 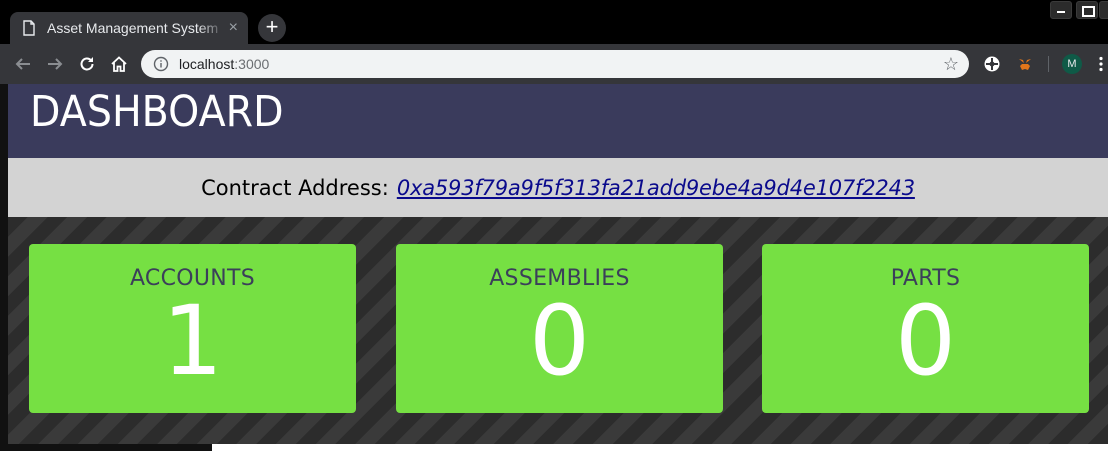 I want to click on profile-button: M, so click(x=1072, y=64).